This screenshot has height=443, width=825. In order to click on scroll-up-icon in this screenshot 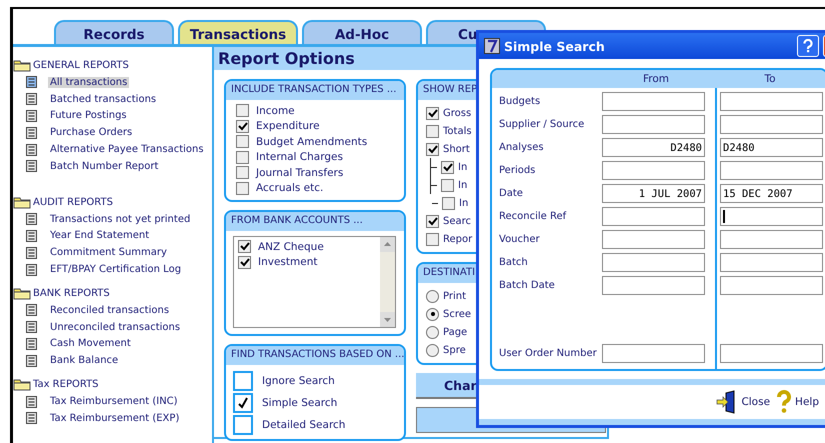, I will do `click(387, 244)`.